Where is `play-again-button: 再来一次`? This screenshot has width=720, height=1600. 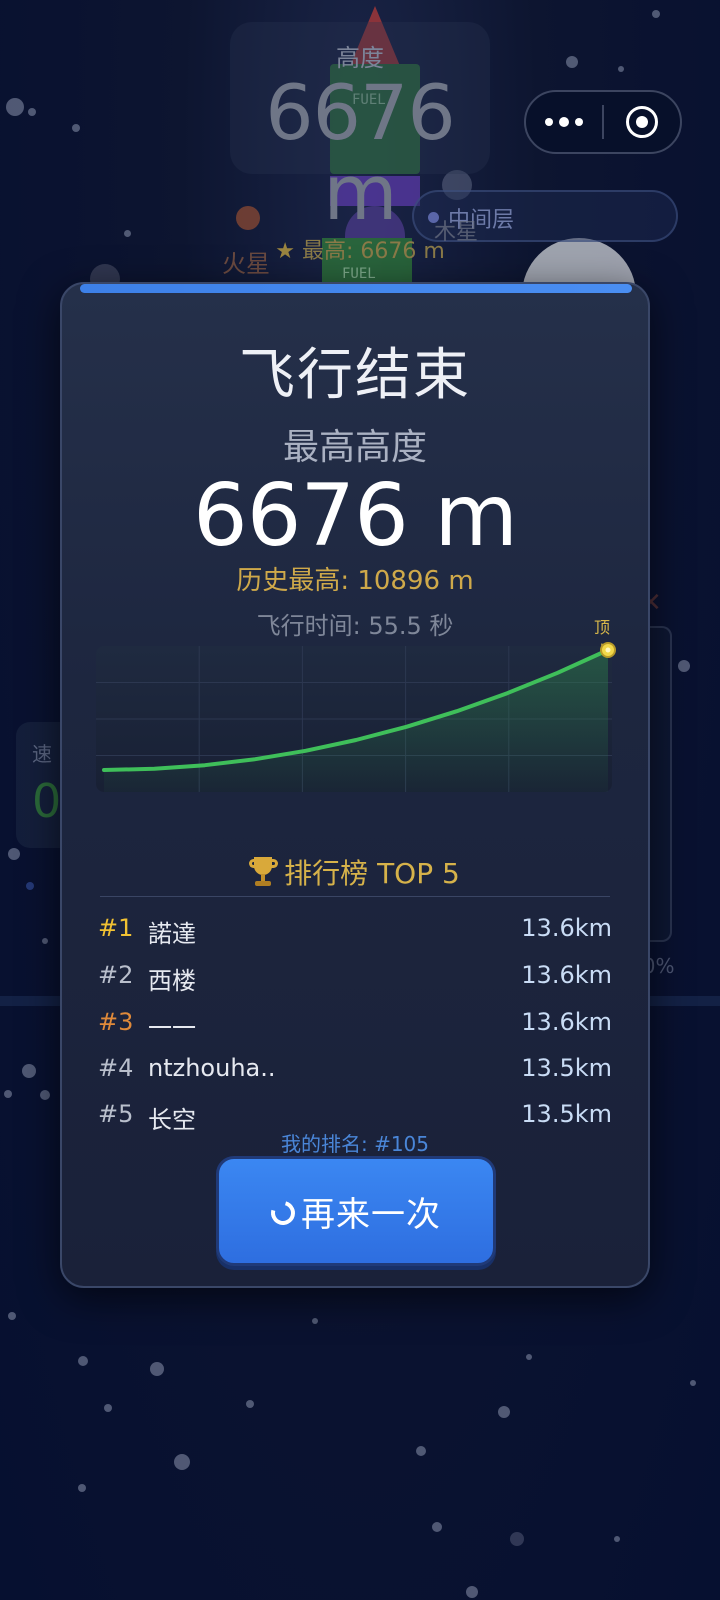 play-again-button: 再来一次 is located at coordinates (356, 1211).